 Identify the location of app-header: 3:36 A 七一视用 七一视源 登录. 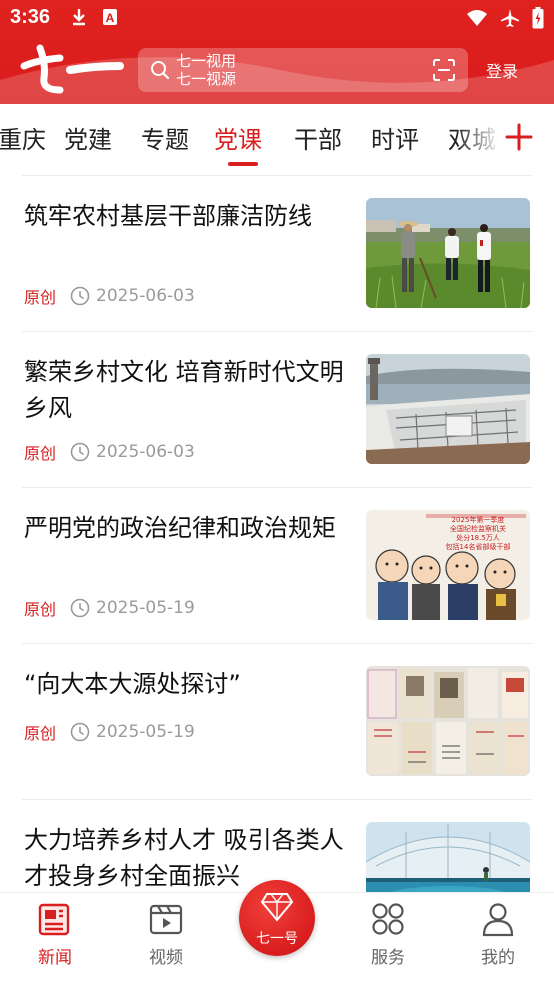
(277, 52).